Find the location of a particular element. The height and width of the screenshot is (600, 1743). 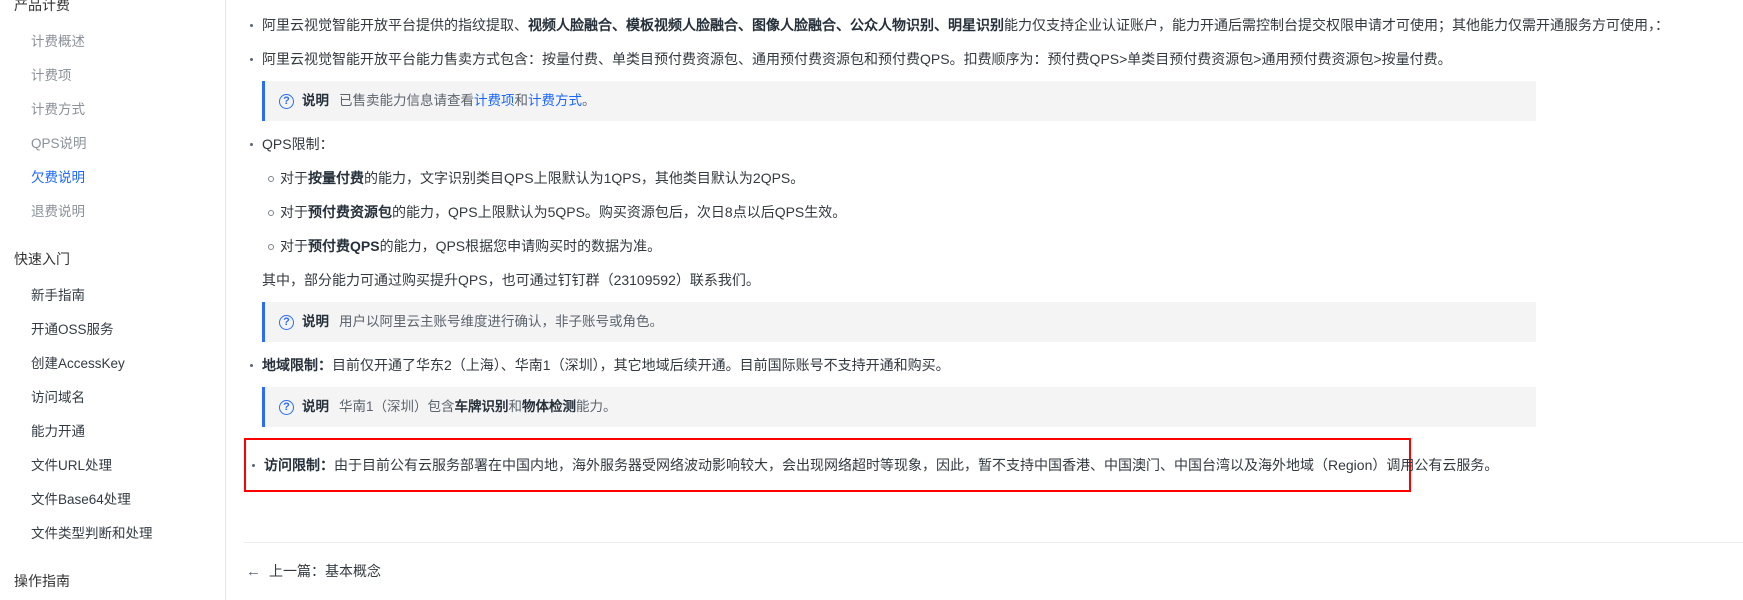

sidebar-item-qps-description: QPS说明 is located at coordinates (112, 143).